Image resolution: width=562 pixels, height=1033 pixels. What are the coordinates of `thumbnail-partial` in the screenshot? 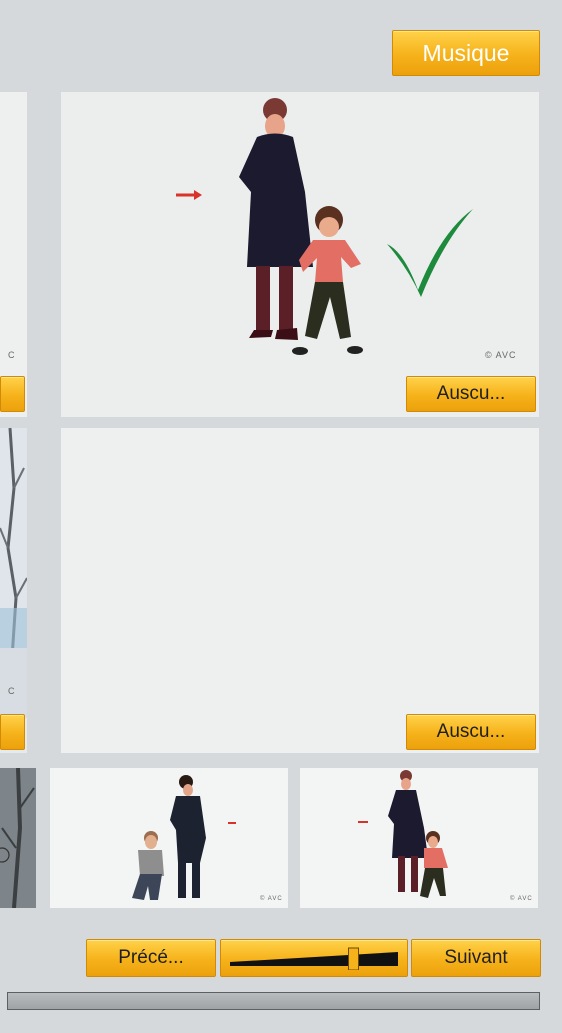 It's located at (18, 838).